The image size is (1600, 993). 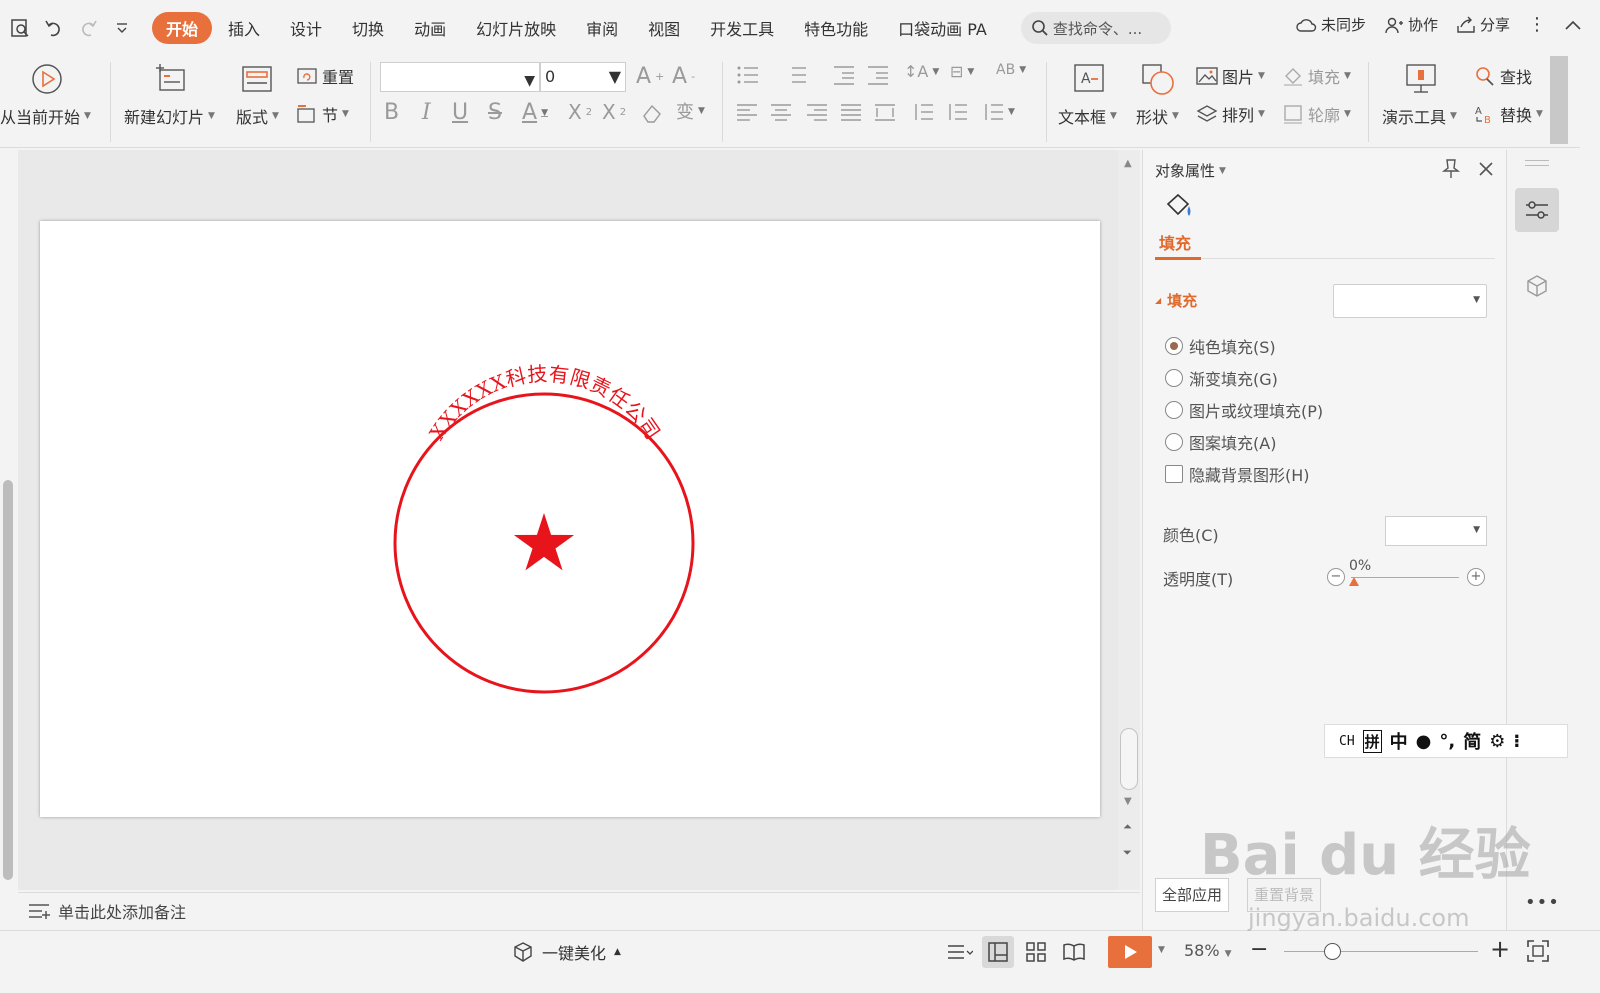 What do you see at coordinates (580, 112) in the screenshot?
I see `superscript-icon: X2` at bounding box center [580, 112].